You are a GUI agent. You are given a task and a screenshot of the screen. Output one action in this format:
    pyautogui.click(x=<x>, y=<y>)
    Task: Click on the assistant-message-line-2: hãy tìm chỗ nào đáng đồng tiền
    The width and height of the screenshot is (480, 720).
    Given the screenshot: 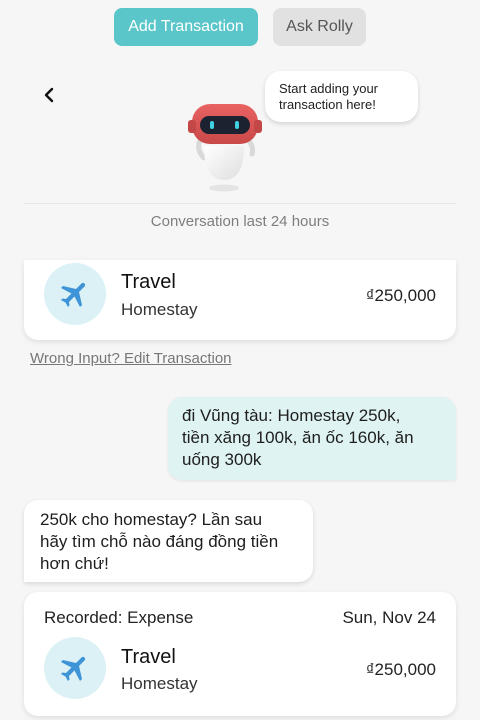 What is the action you would take?
    pyautogui.click(x=159, y=541)
    